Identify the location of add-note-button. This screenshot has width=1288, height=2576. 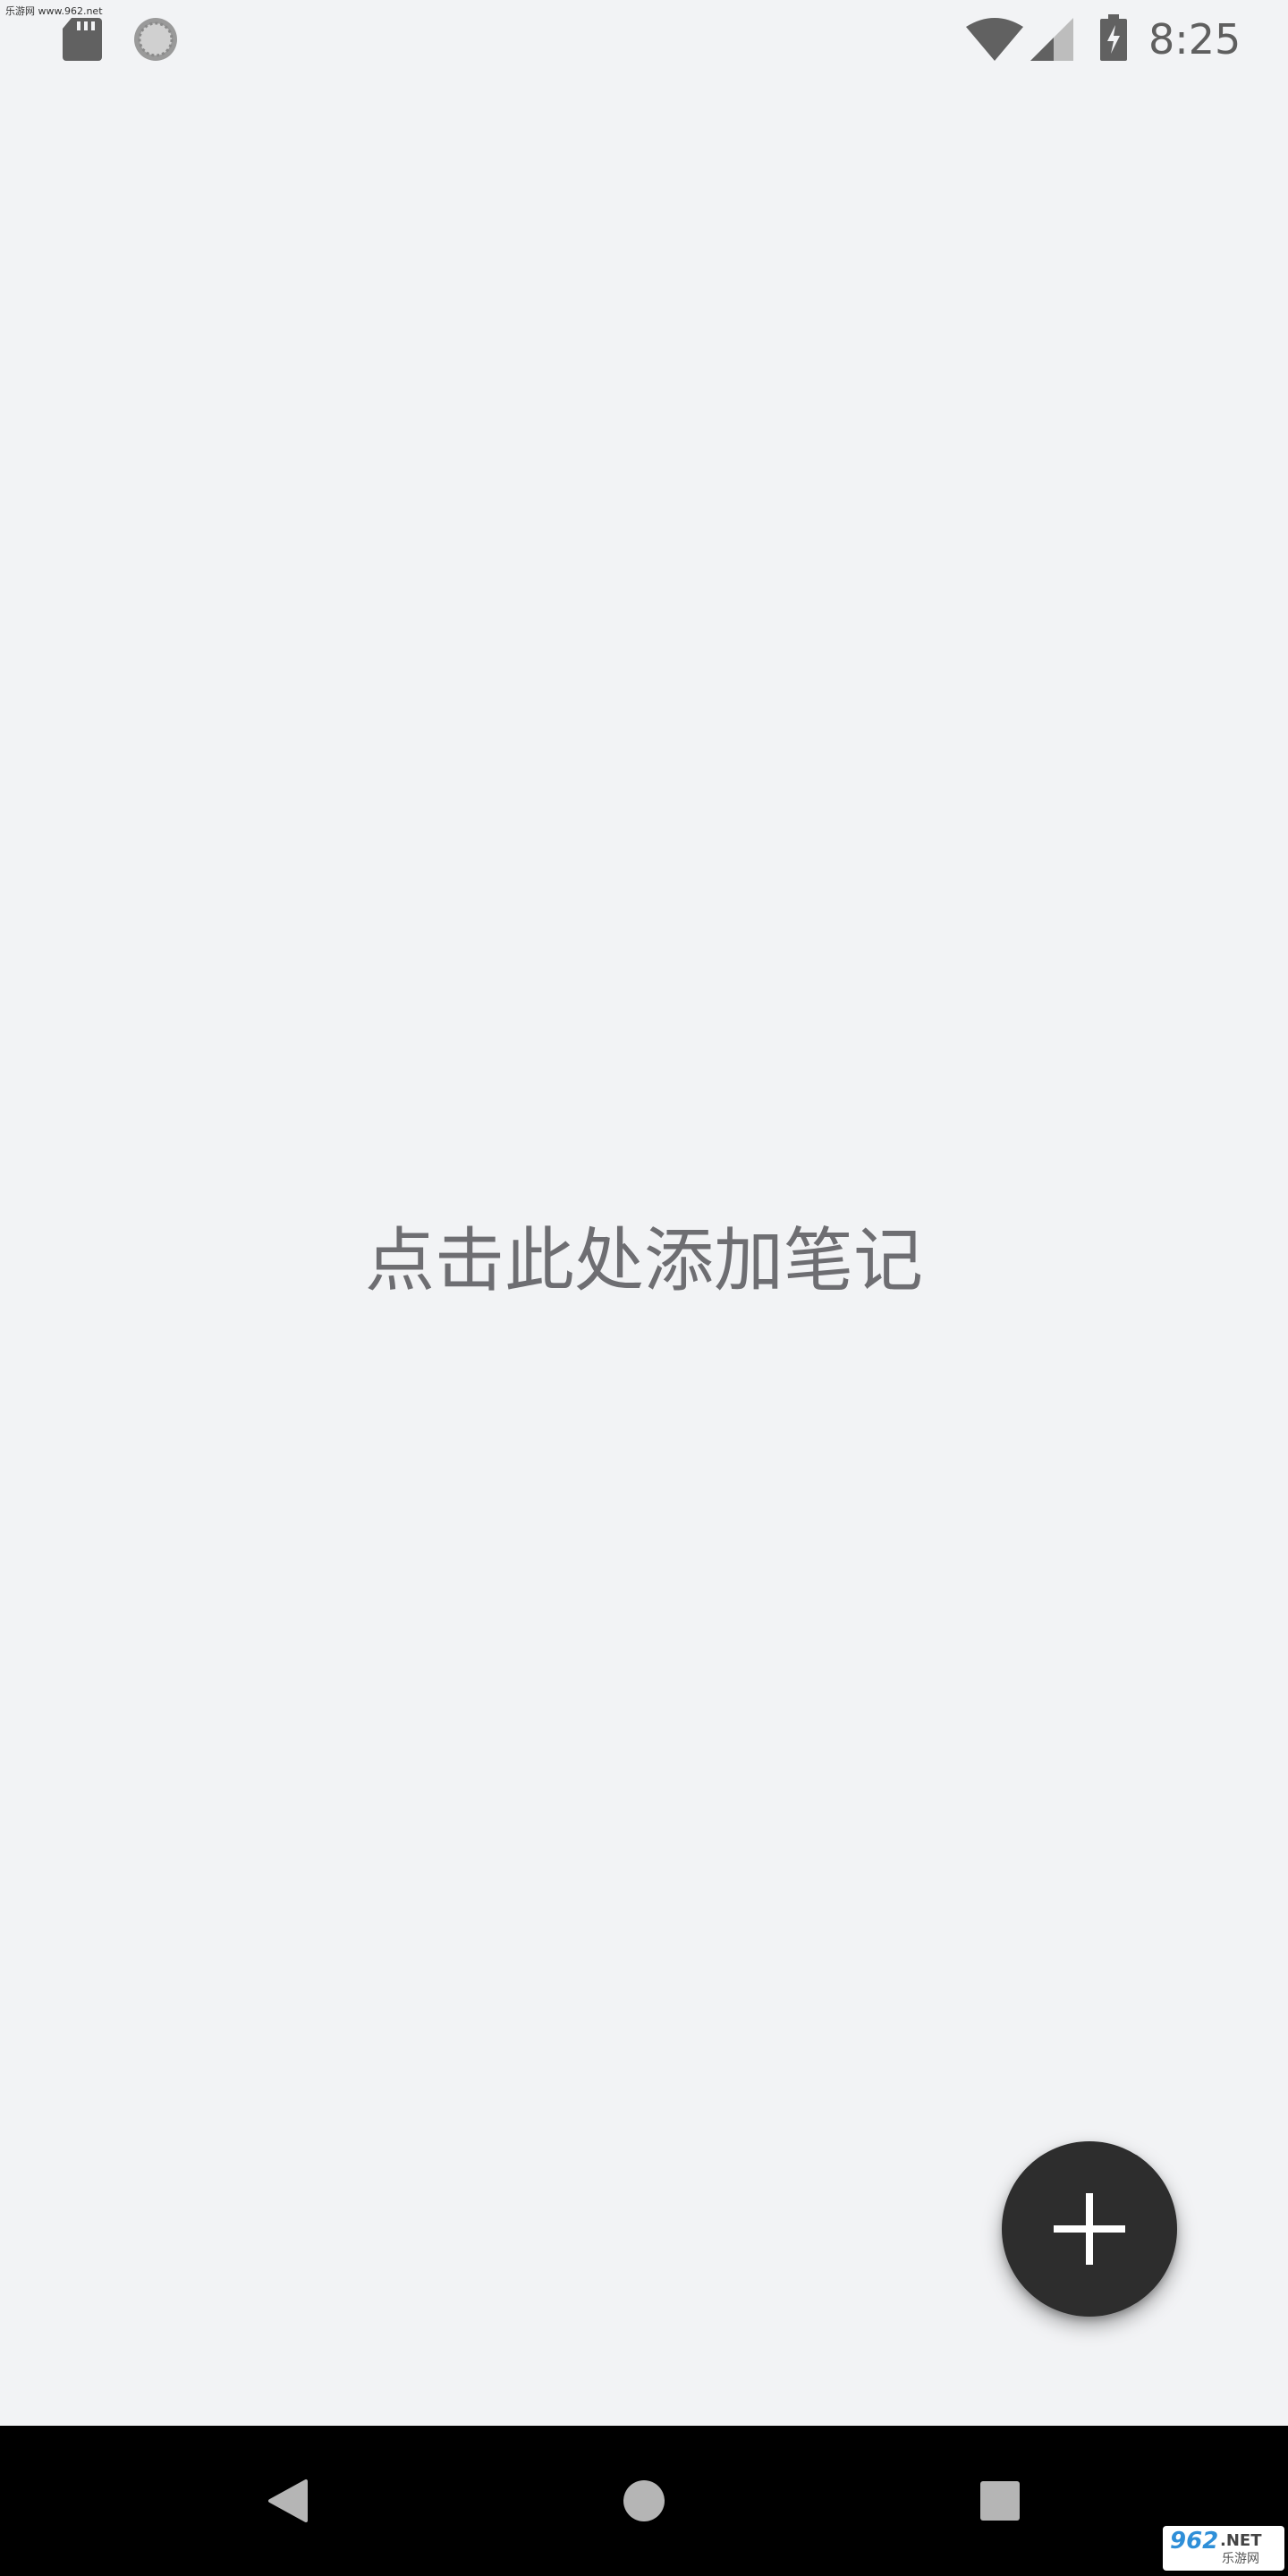
(1089, 2229).